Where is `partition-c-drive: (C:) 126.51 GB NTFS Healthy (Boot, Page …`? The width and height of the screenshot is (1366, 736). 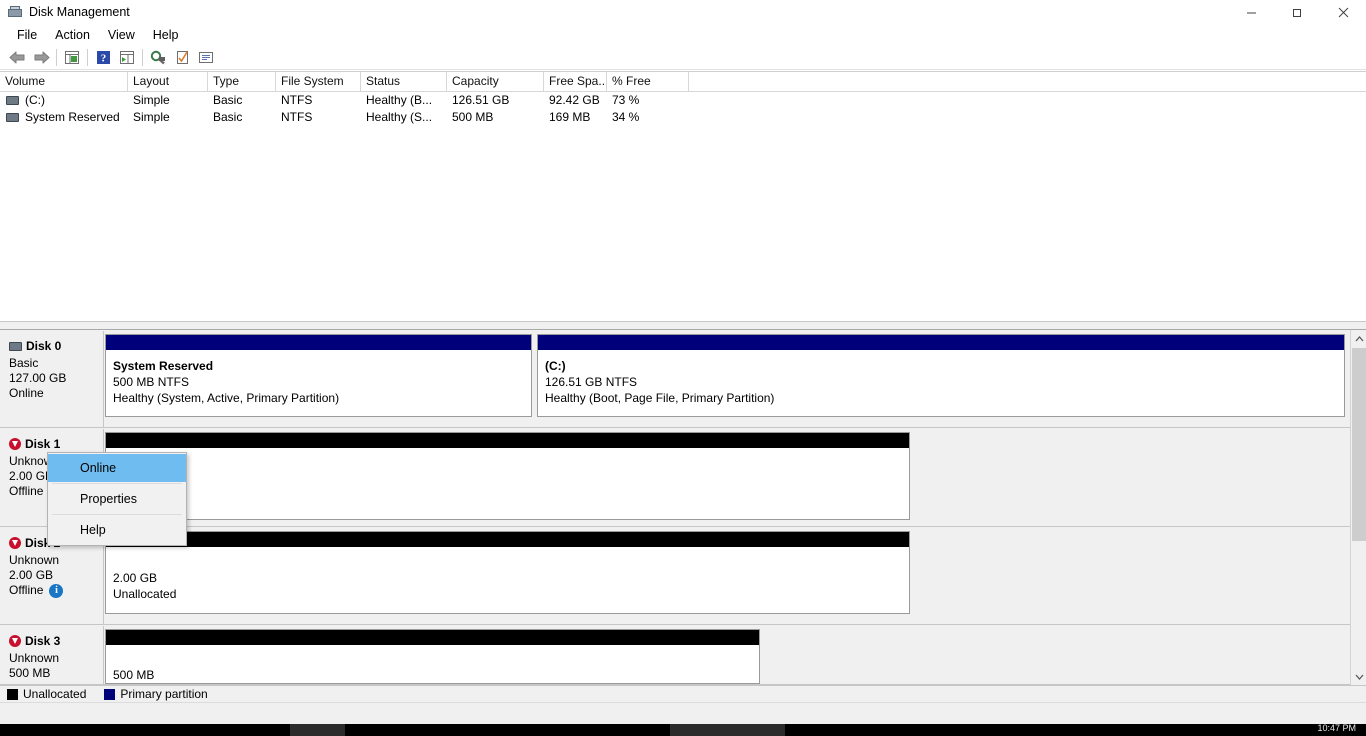 partition-c-drive: (C:) 126.51 GB NTFS Healthy (Boot, Page … is located at coordinates (941, 375).